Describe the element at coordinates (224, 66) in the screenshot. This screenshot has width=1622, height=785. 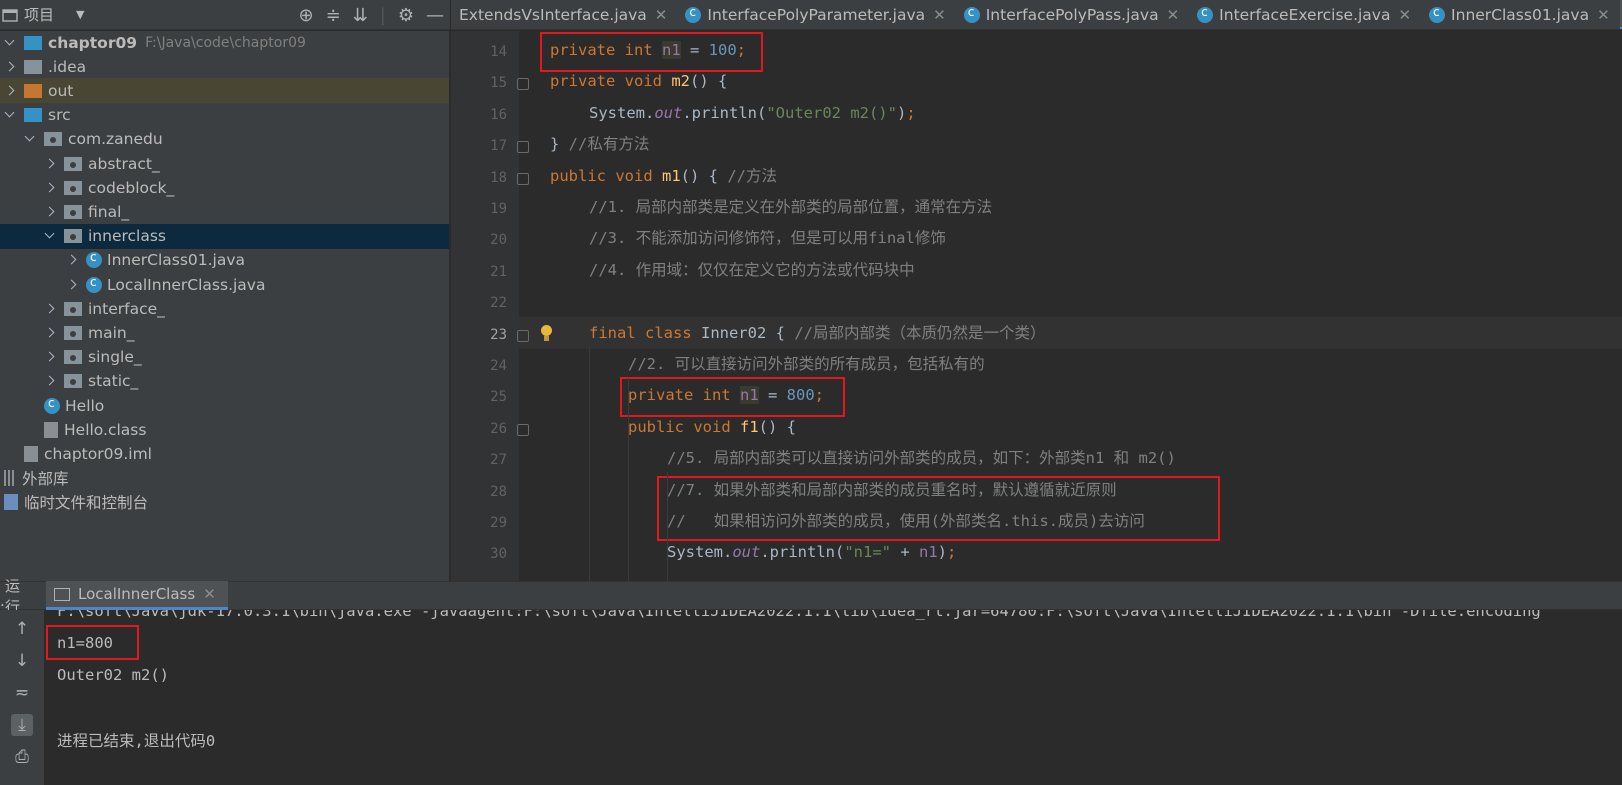
I see `tree-item-idea: .idea` at that location.